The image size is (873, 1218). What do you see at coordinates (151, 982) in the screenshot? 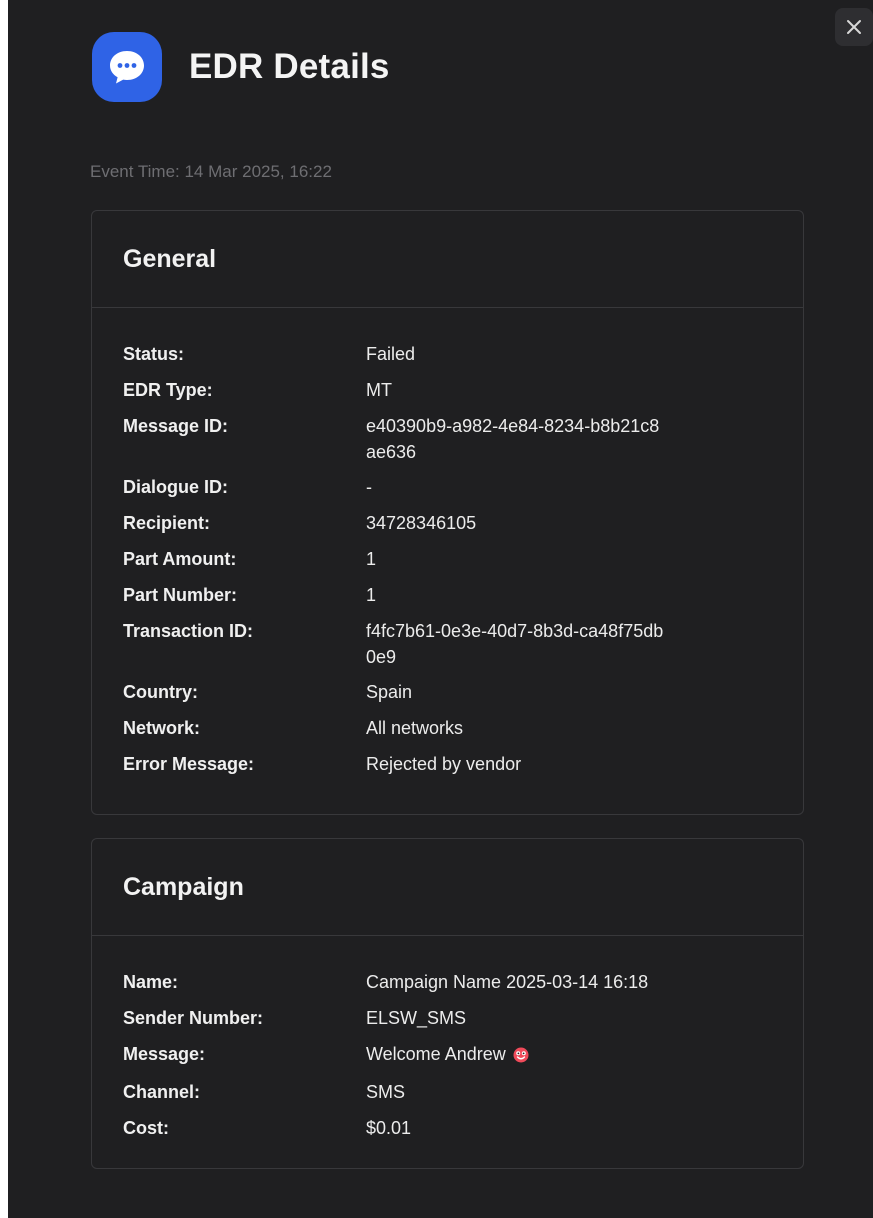
I see `campaign-name-label: Name:` at bounding box center [151, 982].